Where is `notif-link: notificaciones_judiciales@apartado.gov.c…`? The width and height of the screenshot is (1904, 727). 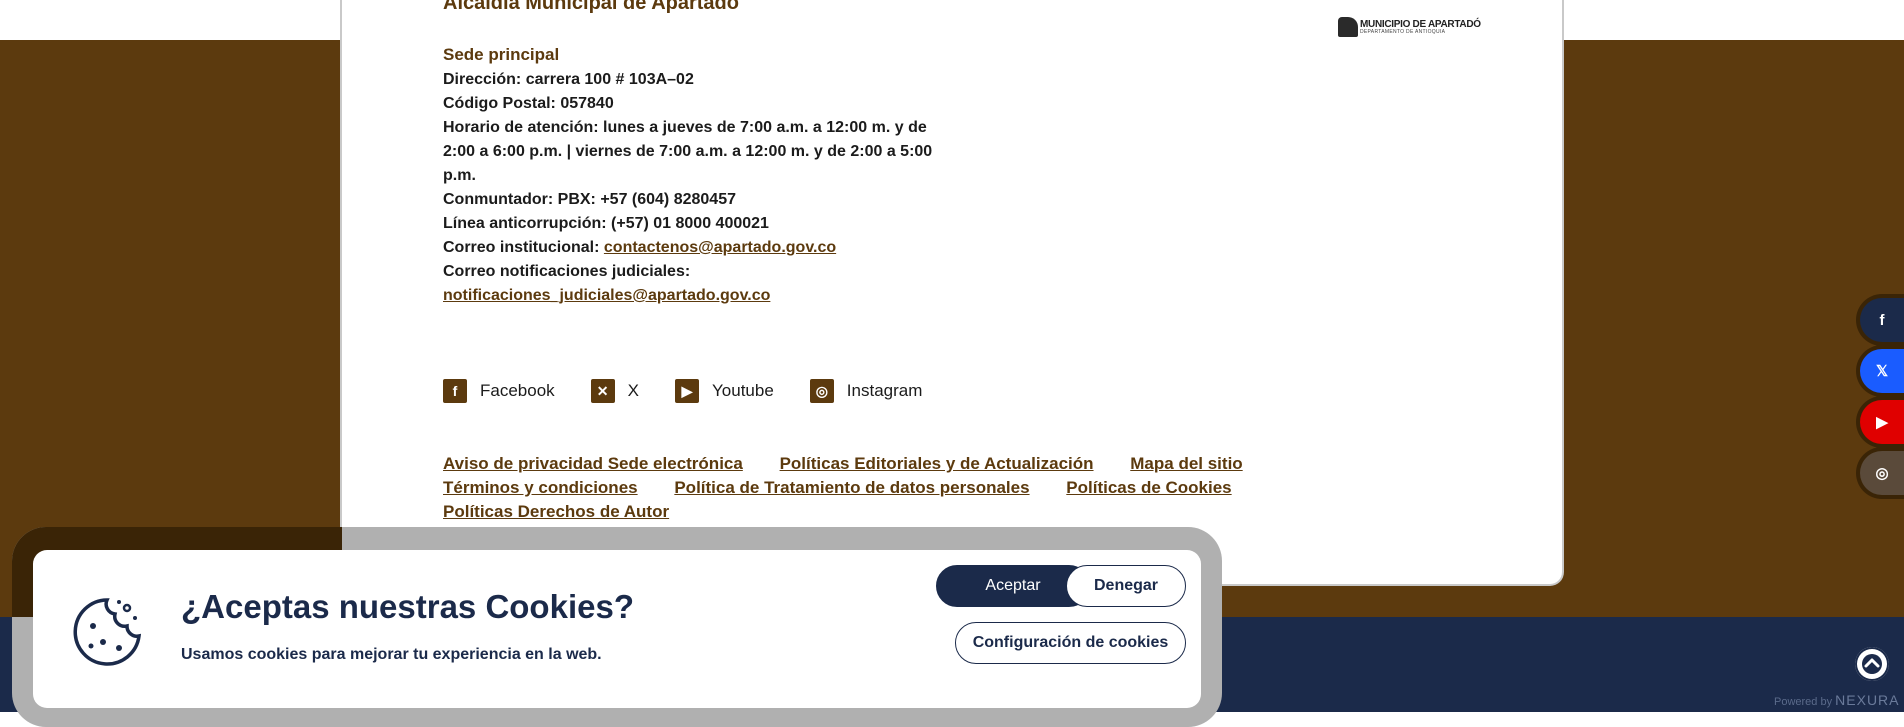 notif-link: notificaciones_judiciales@apartado.gov.c… is located at coordinates (606, 295).